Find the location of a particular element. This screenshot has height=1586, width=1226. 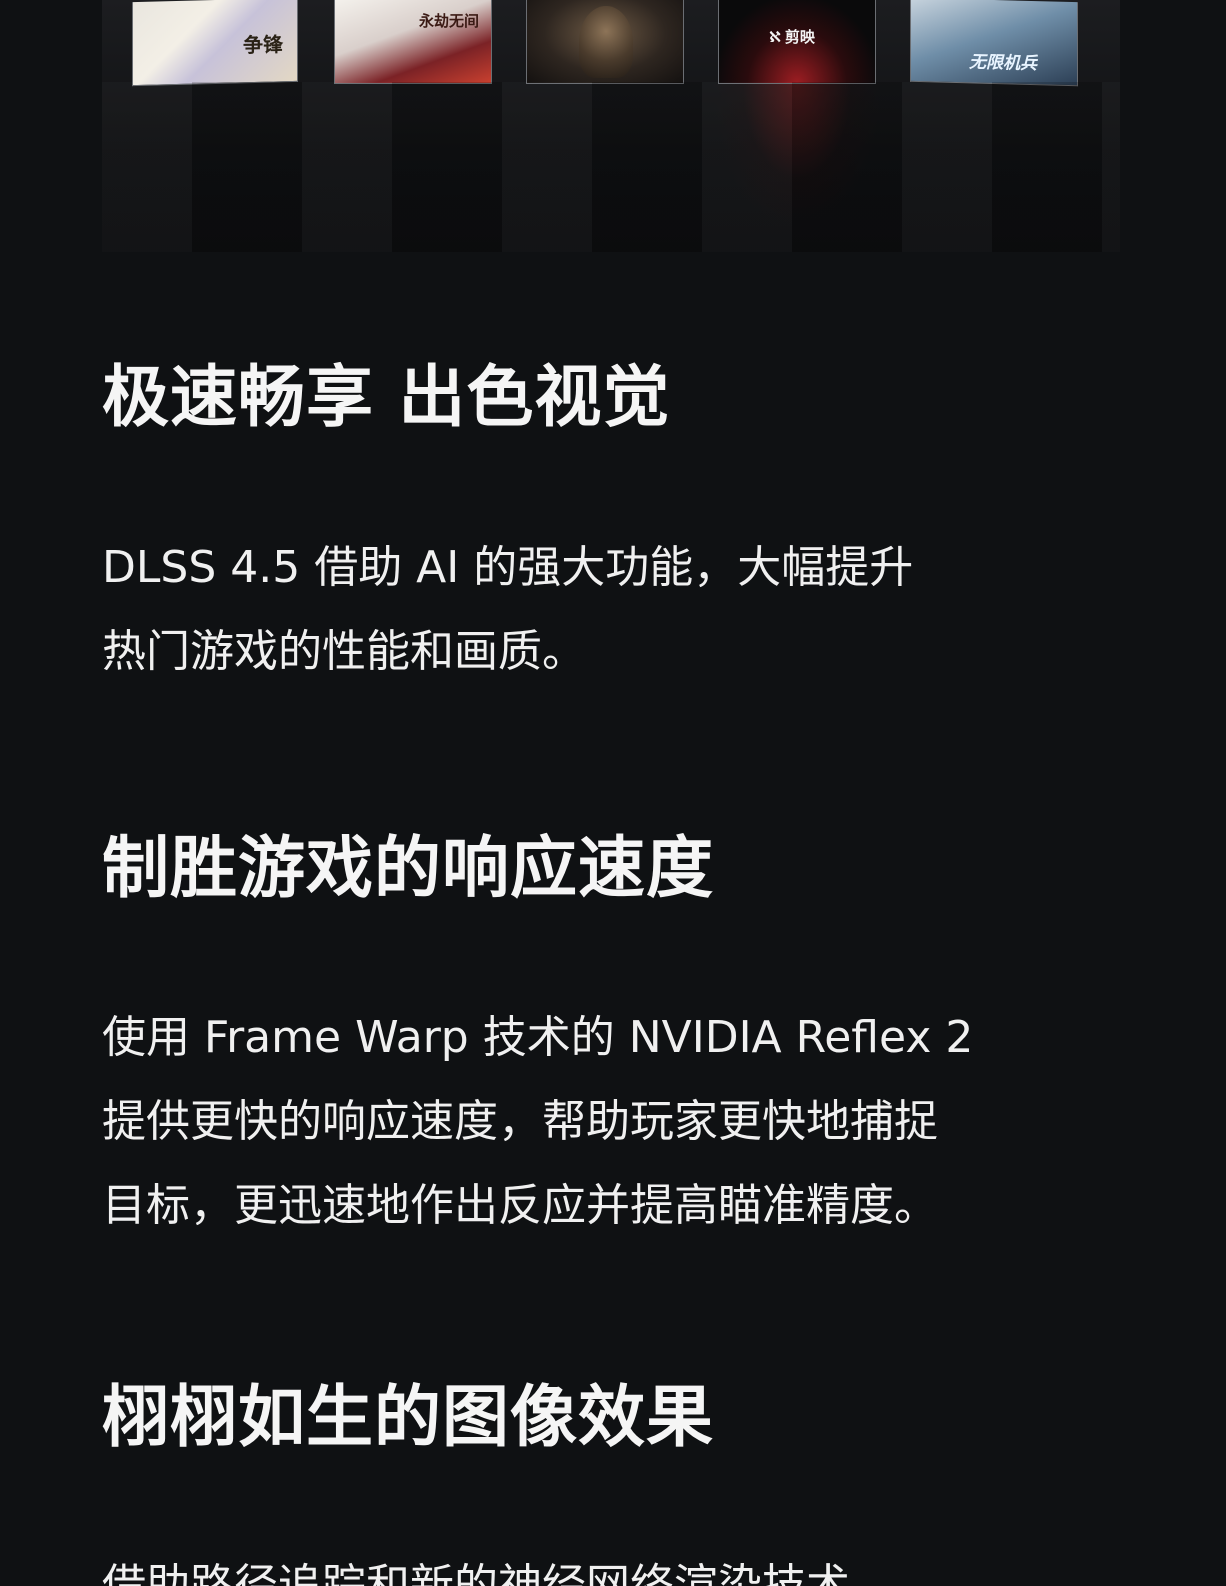

feature-section-speed: 极速畅享 出色视觉 is located at coordinates (602, 397).